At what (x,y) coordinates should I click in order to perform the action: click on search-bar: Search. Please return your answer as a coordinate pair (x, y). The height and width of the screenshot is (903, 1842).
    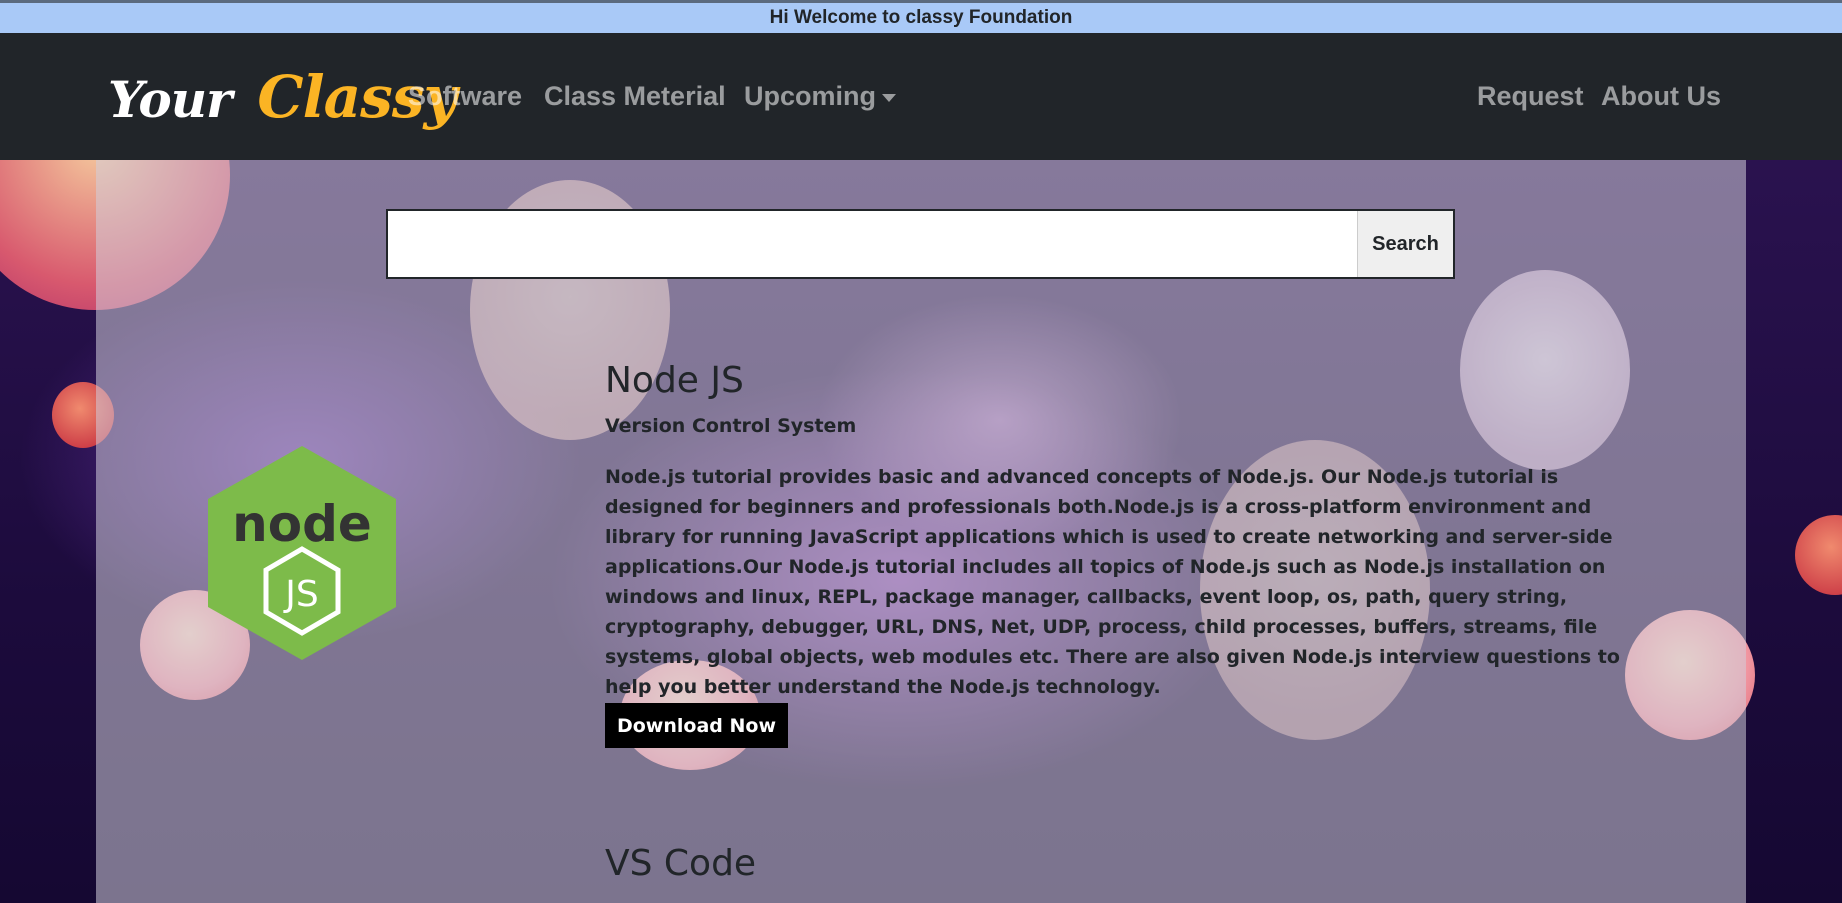
    Looking at the image, I should click on (920, 244).